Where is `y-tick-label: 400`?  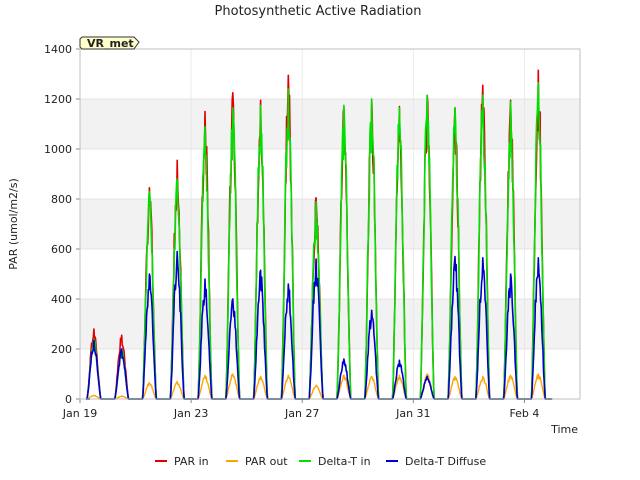 y-tick-label: 400 is located at coordinates (61, 299).